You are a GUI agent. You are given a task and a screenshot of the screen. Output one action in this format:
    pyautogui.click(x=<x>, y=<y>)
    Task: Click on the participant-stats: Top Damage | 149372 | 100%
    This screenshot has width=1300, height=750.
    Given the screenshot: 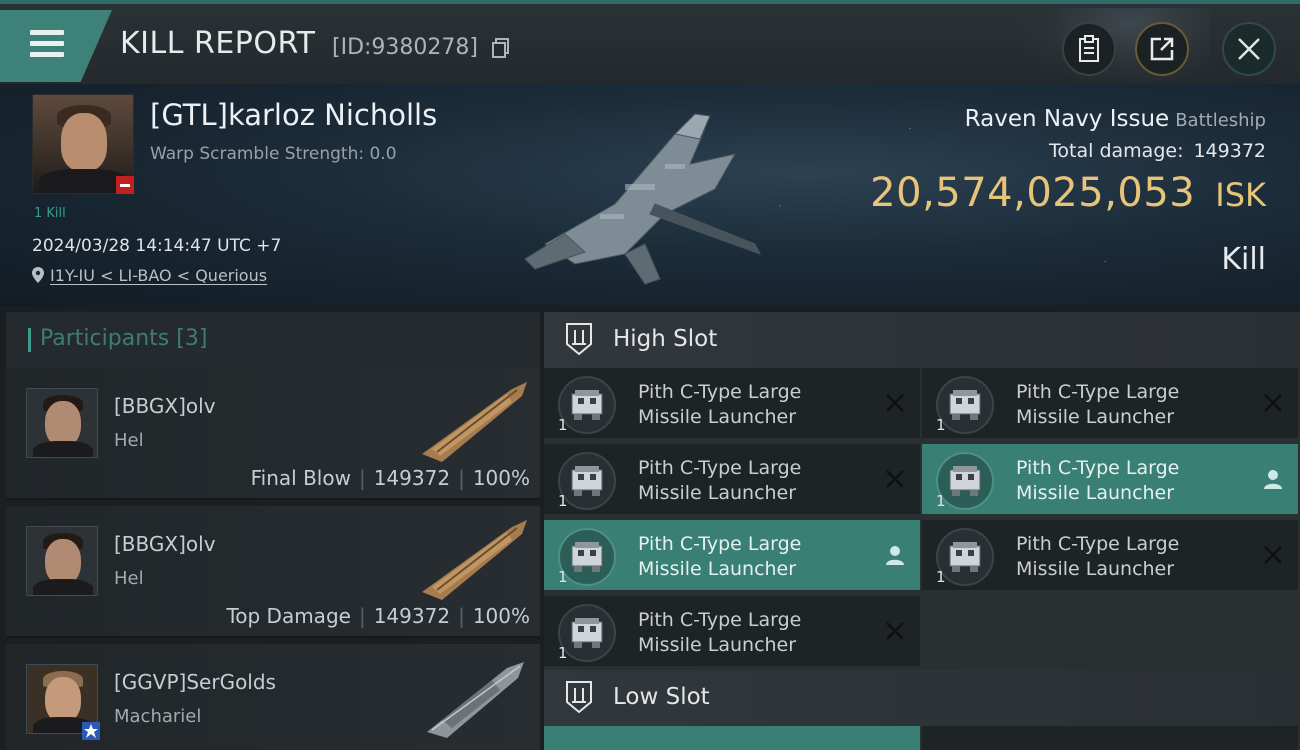 What is the action you would take?
    pyautogui.click(x=378, y=616)
    